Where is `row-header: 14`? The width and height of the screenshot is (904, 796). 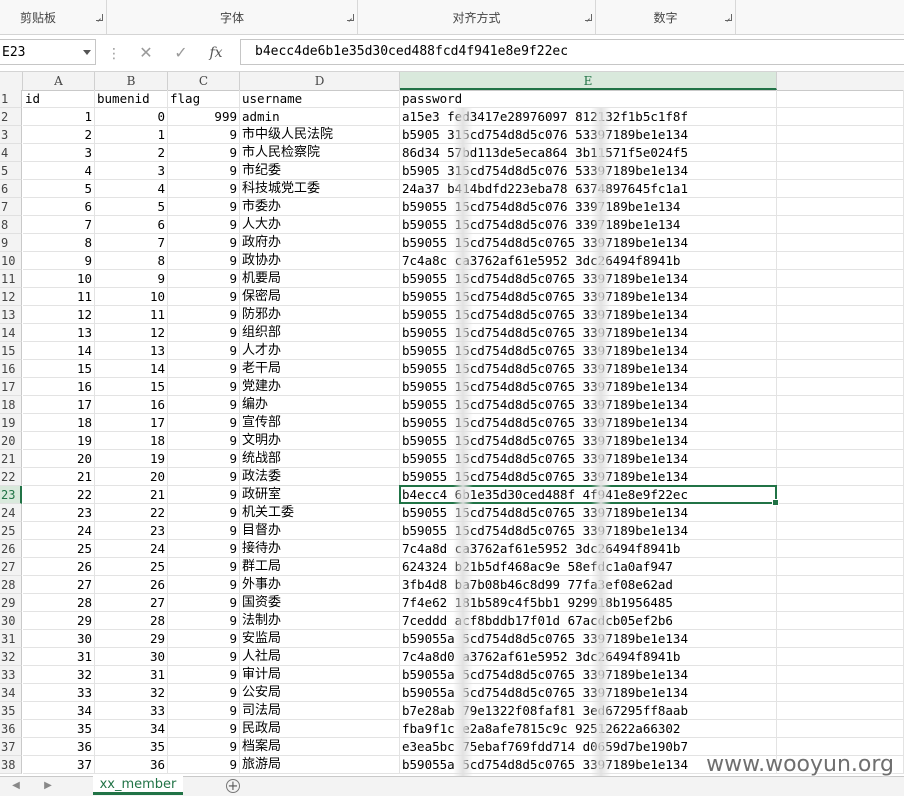 row-header: 14 is located at coordinates (11, 333).